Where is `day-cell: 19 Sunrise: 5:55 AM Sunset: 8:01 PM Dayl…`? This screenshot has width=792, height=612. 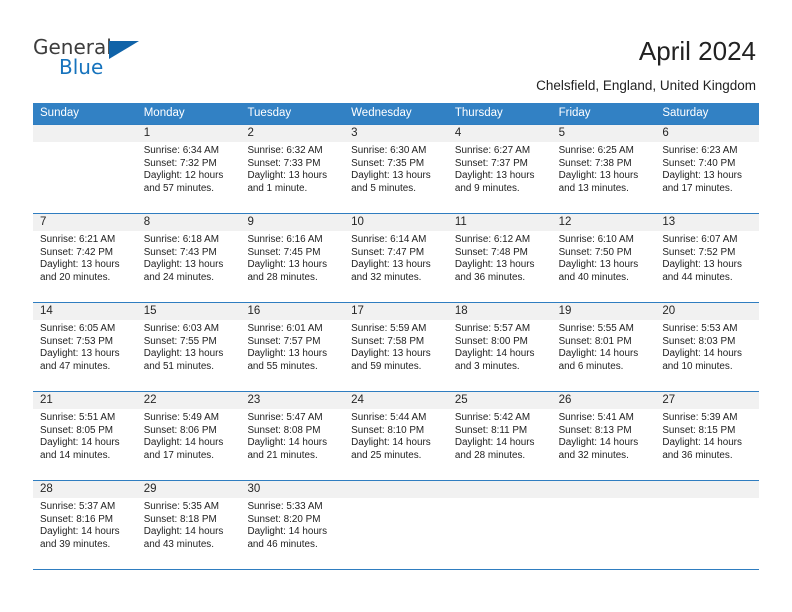 day-cell: 19 Sunrise: 5:55 AM Sunset: 8:01 PM Dayl… is located at coordinates (603, 347).